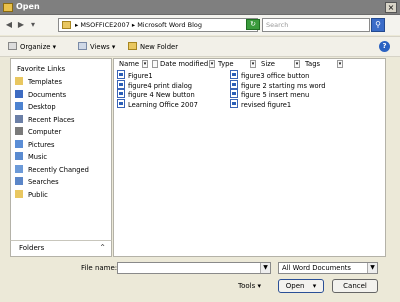 This screenshot has height=302, width=400. What do you see at coordinates (9, 24) in the screenshot?
I see `back-icon: ◀` at bounding box center [9, 24].